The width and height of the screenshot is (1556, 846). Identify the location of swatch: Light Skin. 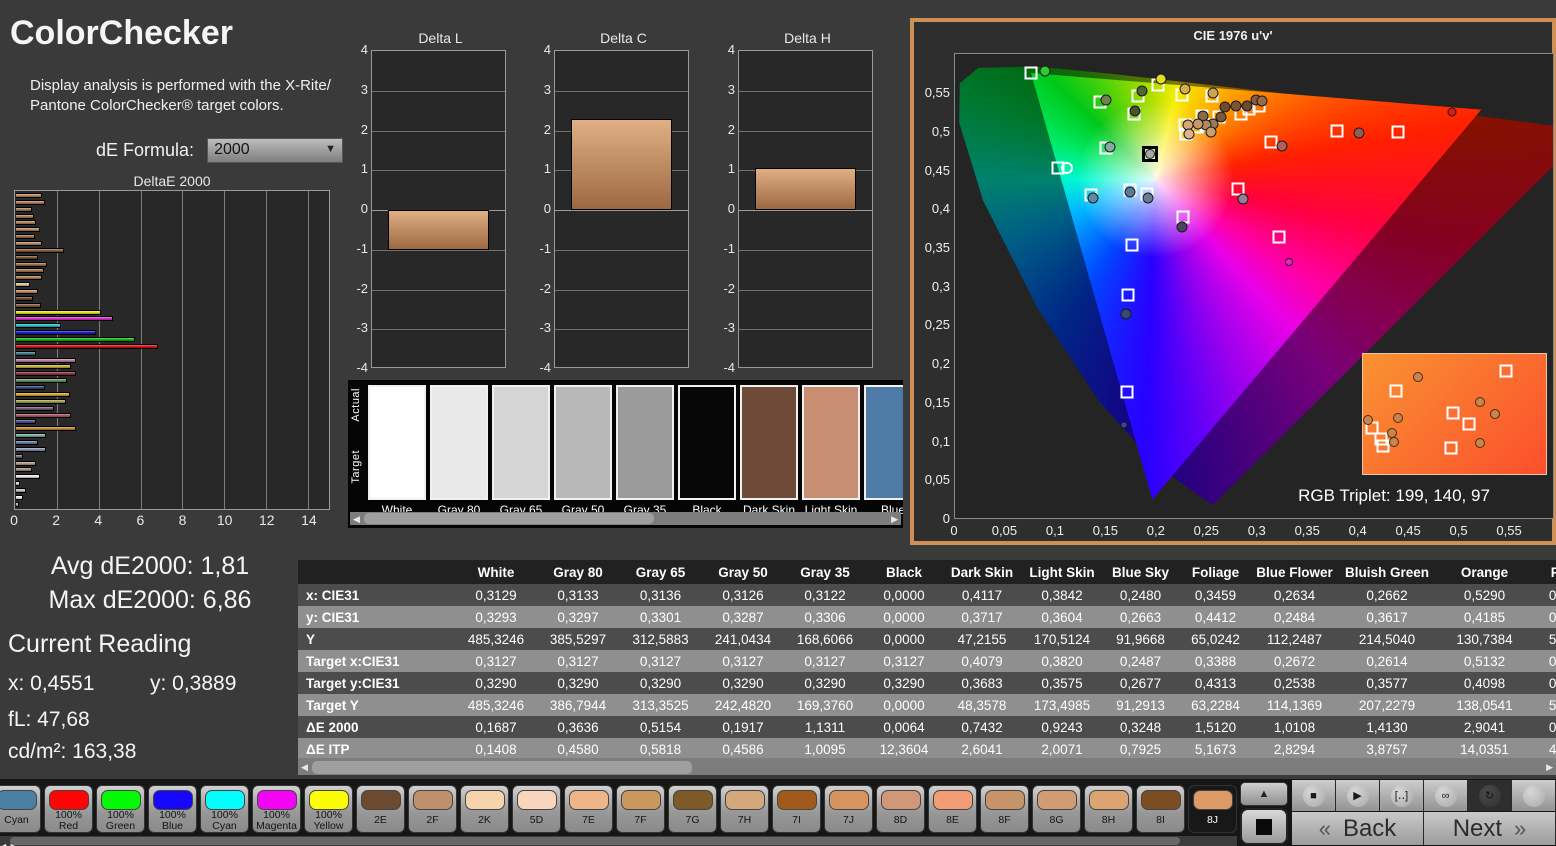
(831, 451).